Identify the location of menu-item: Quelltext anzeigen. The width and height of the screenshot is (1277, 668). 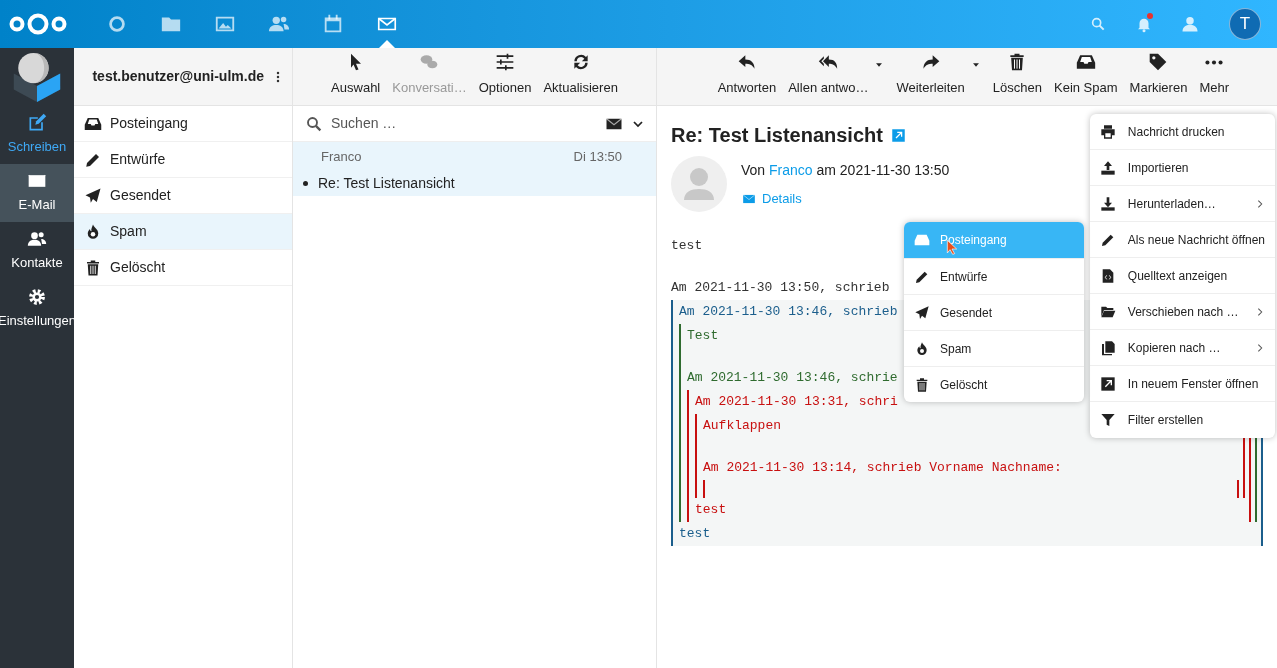
(1182, 276).